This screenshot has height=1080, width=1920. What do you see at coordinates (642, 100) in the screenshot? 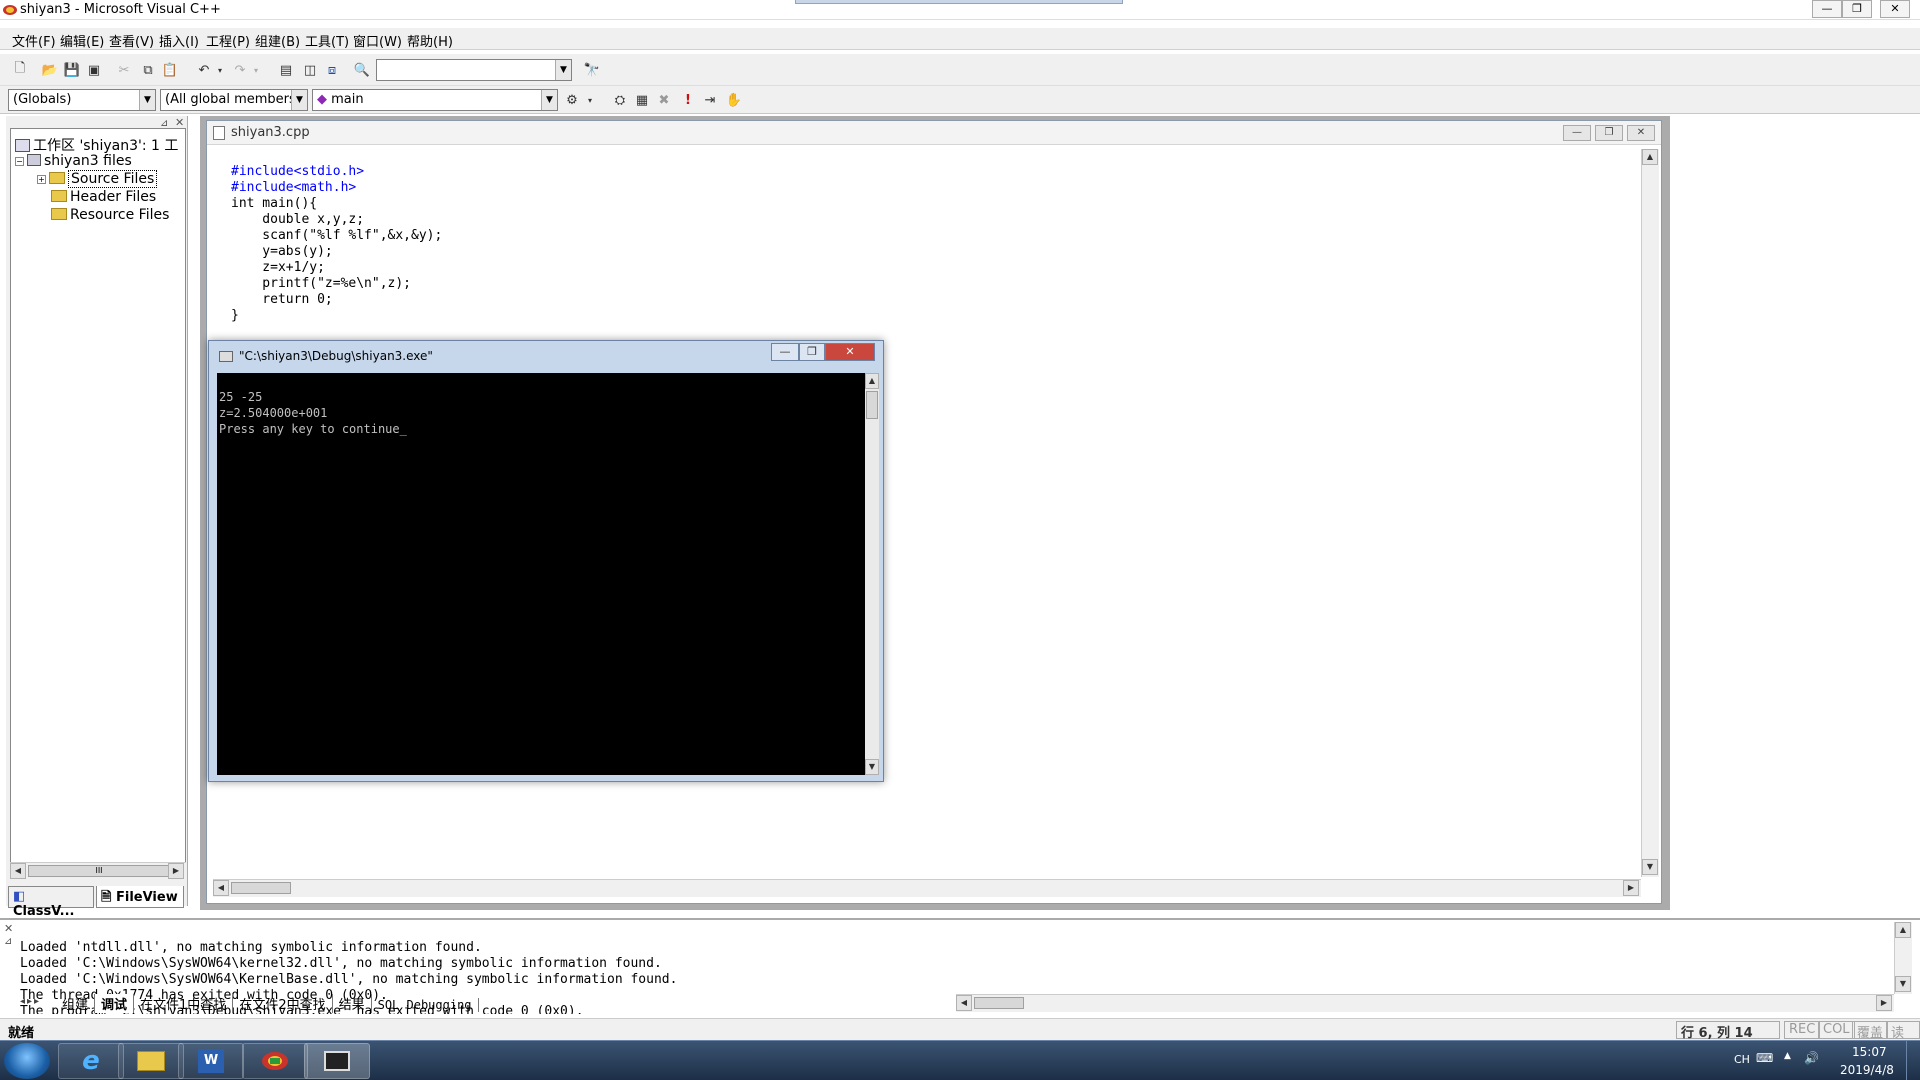
I see `build-icon: ▦` at bounding box center [642, 100].